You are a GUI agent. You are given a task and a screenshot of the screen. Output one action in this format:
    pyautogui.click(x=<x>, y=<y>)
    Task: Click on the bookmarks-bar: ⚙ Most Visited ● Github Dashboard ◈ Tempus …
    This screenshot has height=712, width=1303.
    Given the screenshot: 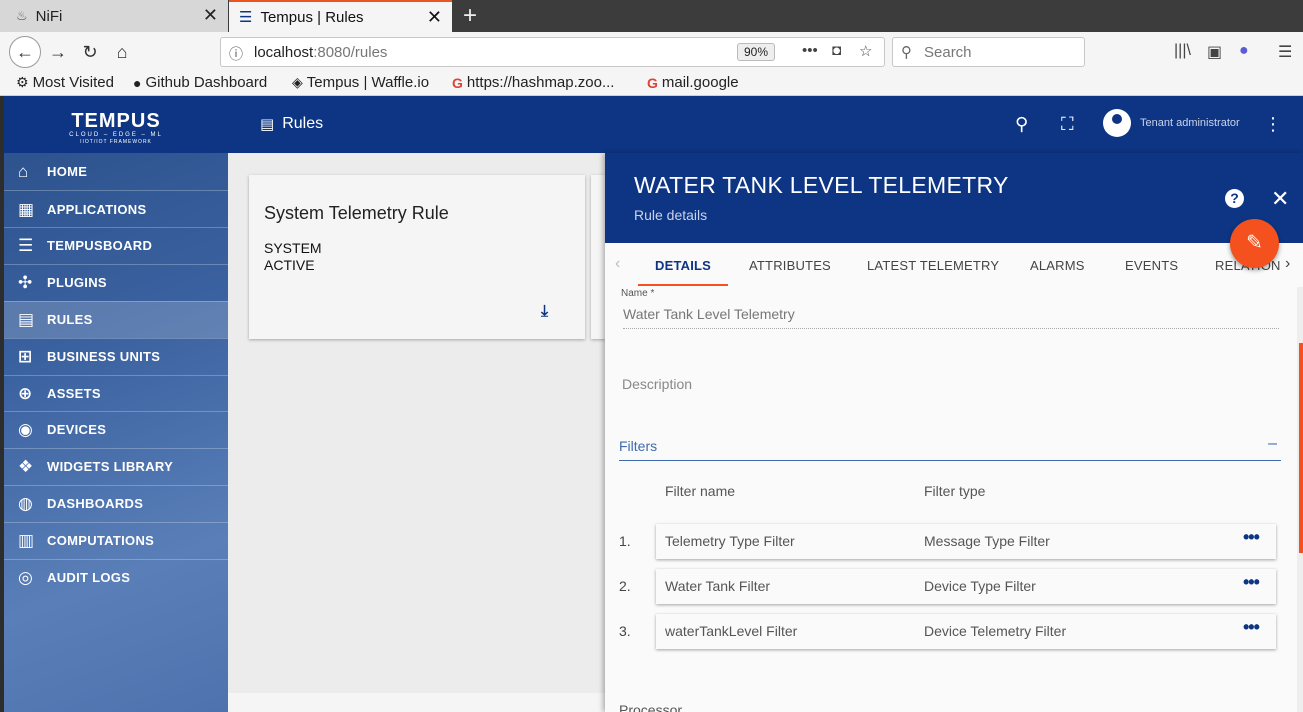 What is the action you would take?
    pyautogui.click(x=651, y=84)
    